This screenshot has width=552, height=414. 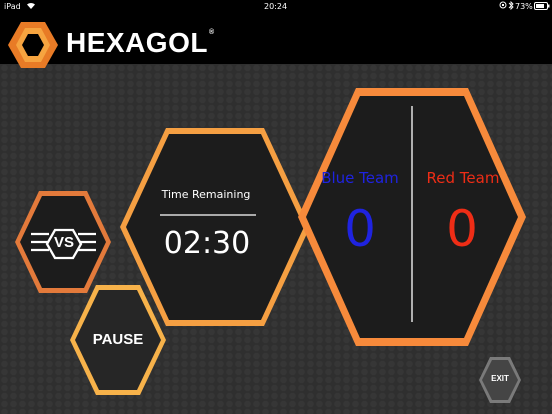 What do you see at coordinates (118, 339) in the screenshot?
I see `pause-label: PAUSE` at bounding box center [118, 339].